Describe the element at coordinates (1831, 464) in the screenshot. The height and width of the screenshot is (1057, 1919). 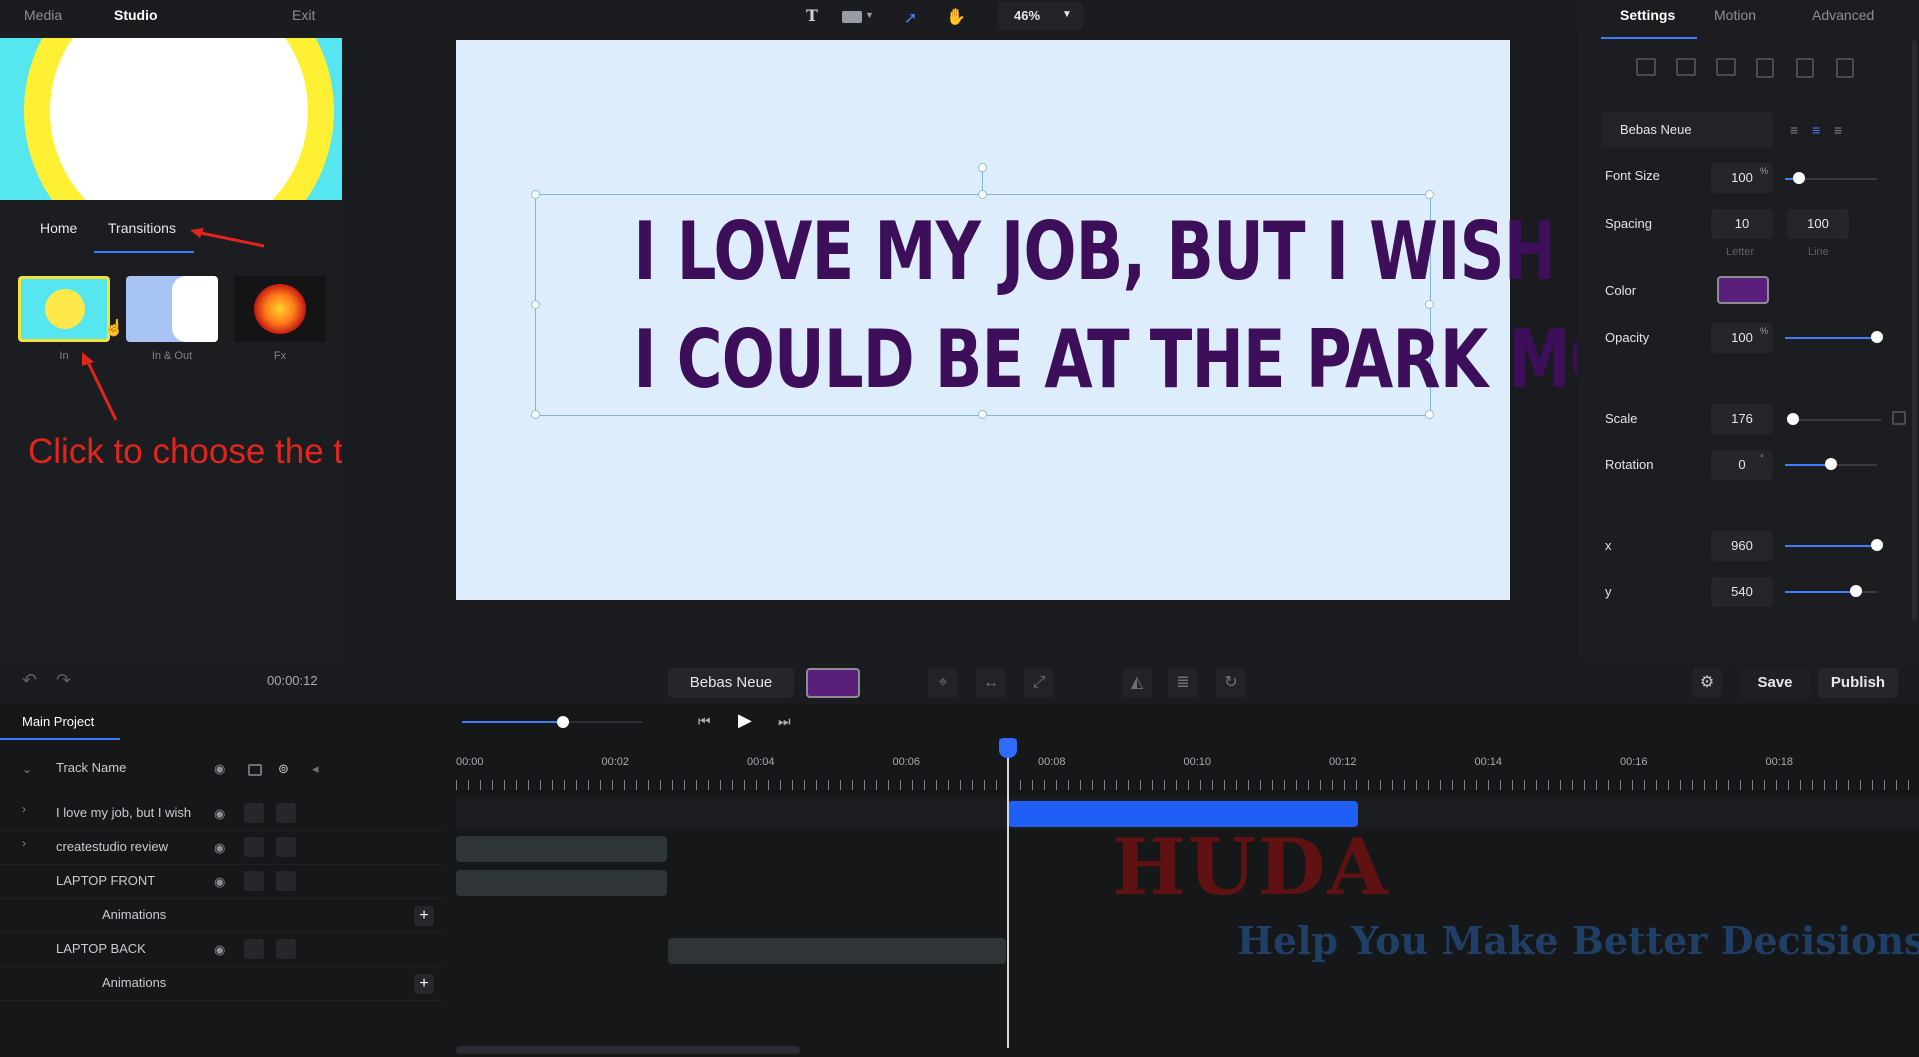
I see `rotation-slider-knob` at that location.